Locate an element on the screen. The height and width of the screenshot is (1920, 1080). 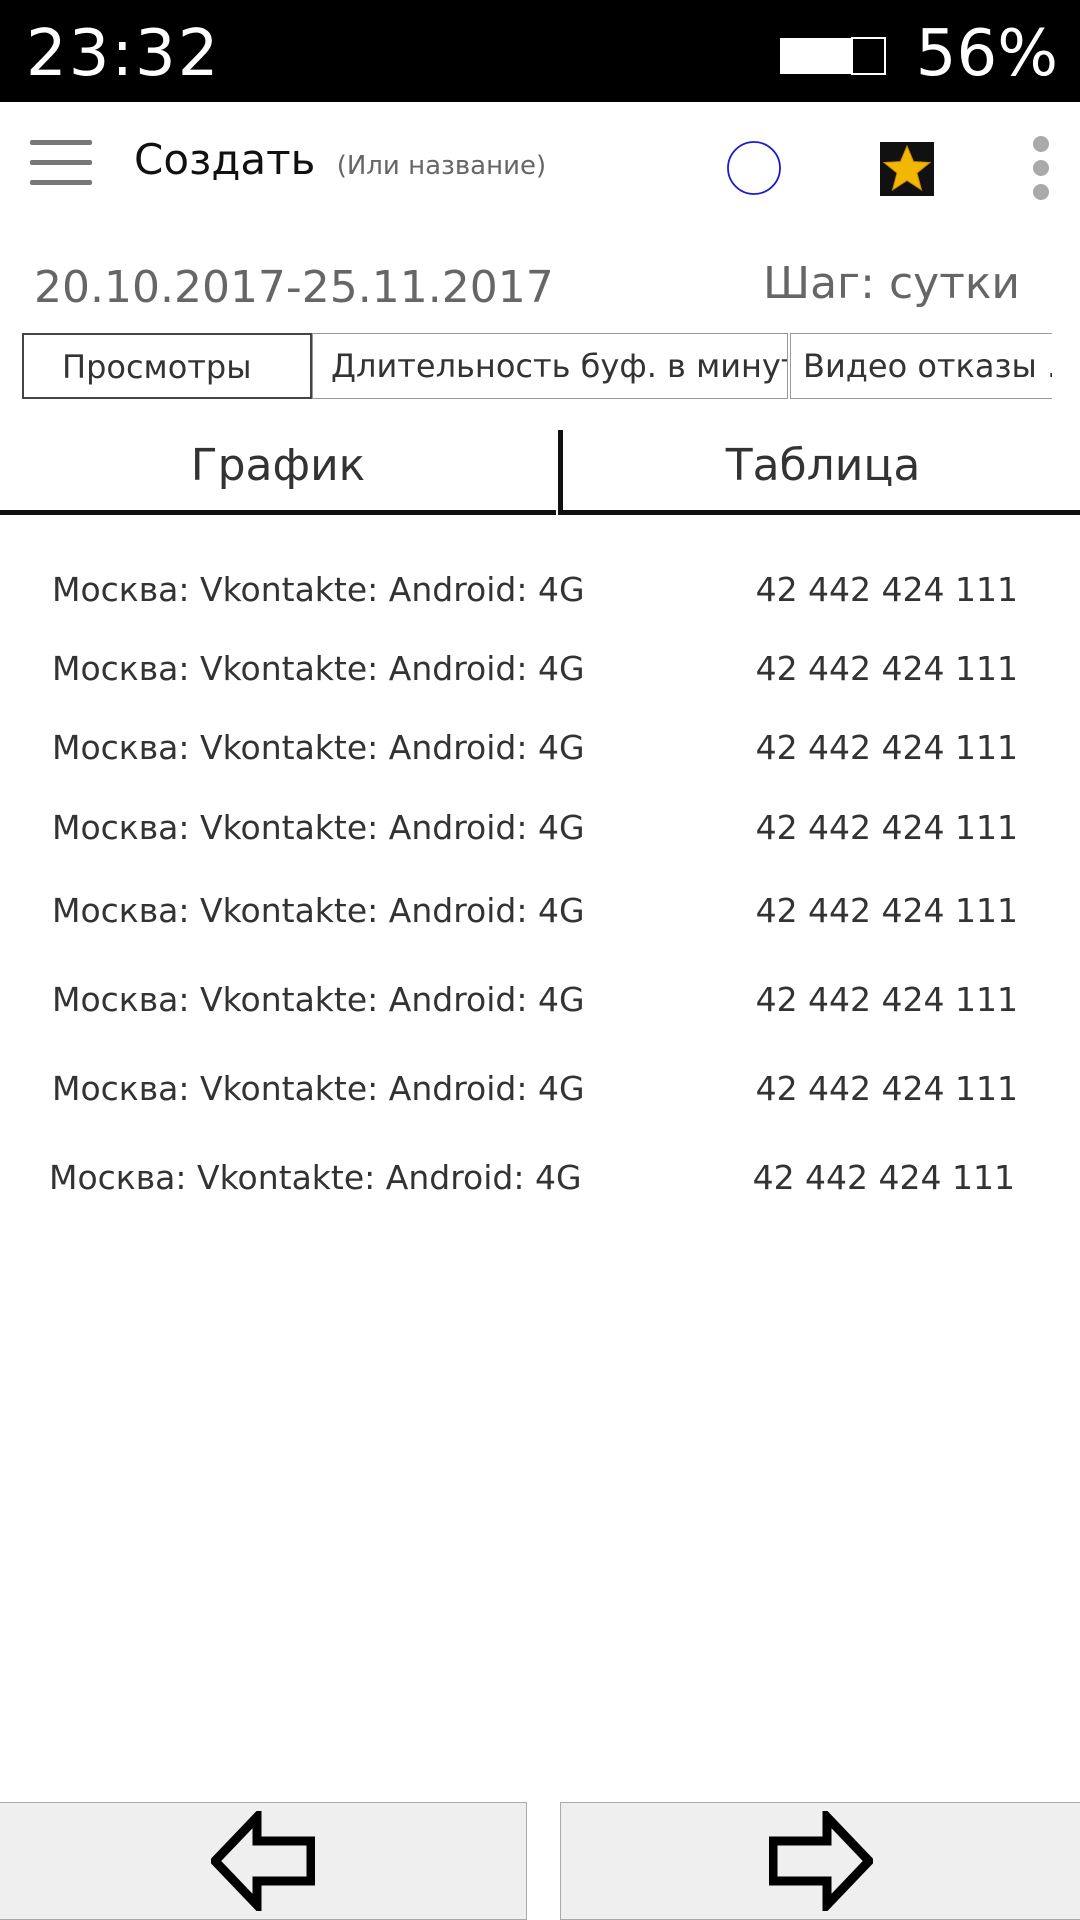
arrow-left-icon is located at coordinates (263, 1861).